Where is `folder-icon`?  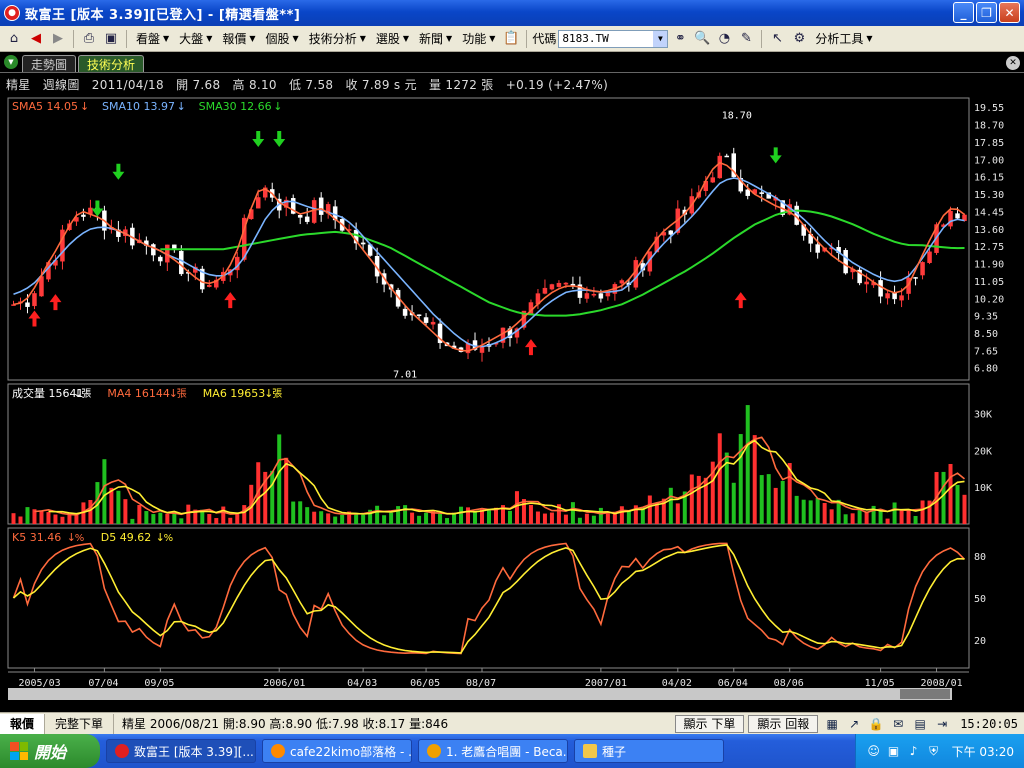
folder-icon is located at coordinates (590, 751).